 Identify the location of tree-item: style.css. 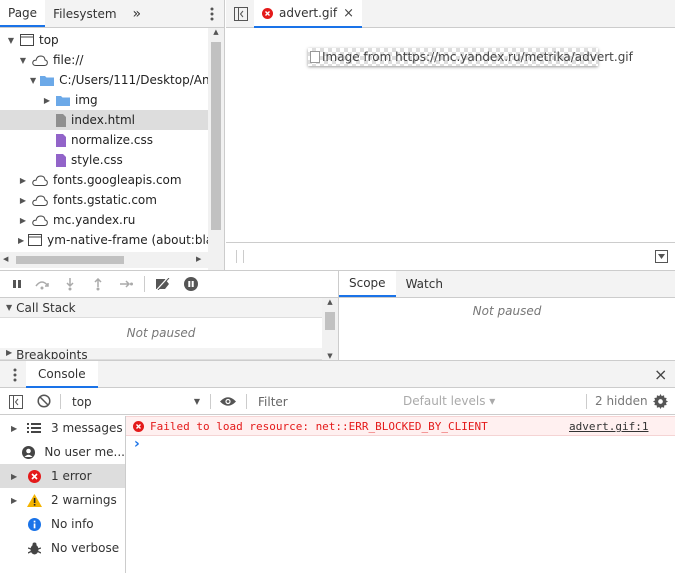
(104, 160).